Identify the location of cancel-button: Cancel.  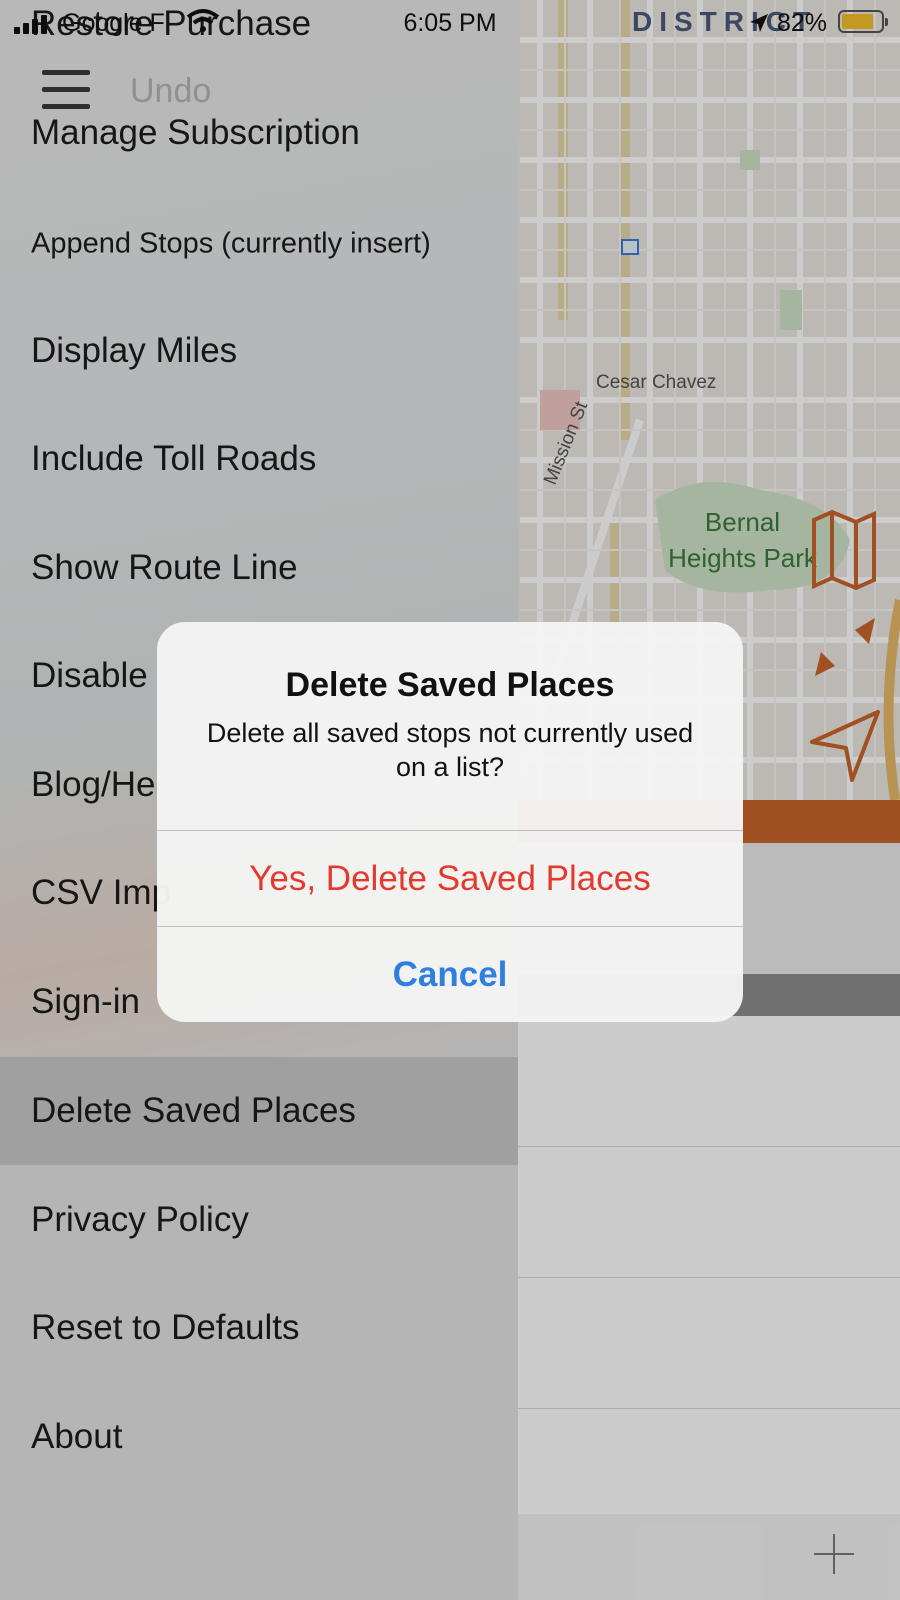
(450, 974).